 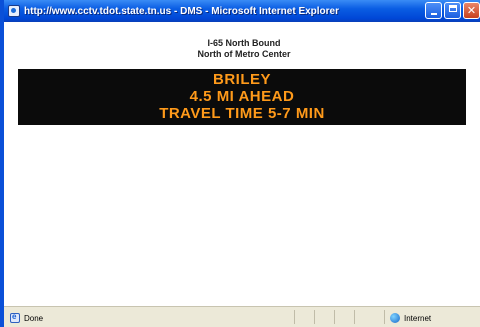 I want to click on minimize-icon, so click(x=433, y=14).